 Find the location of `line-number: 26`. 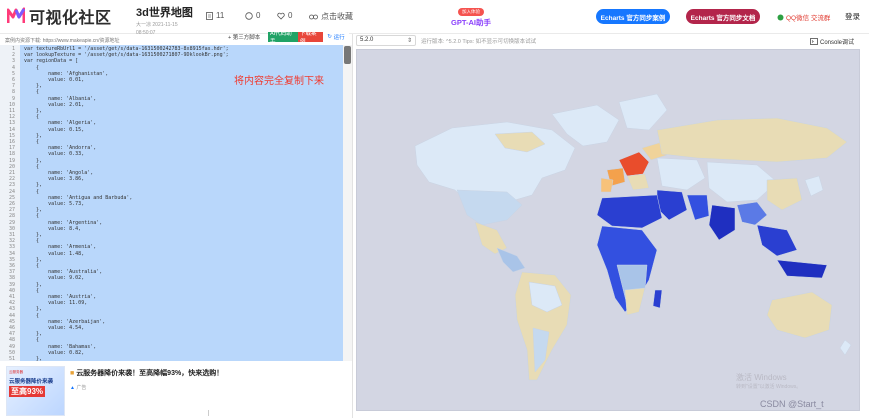

line-number: 26 is located at coordinates (11, 204).